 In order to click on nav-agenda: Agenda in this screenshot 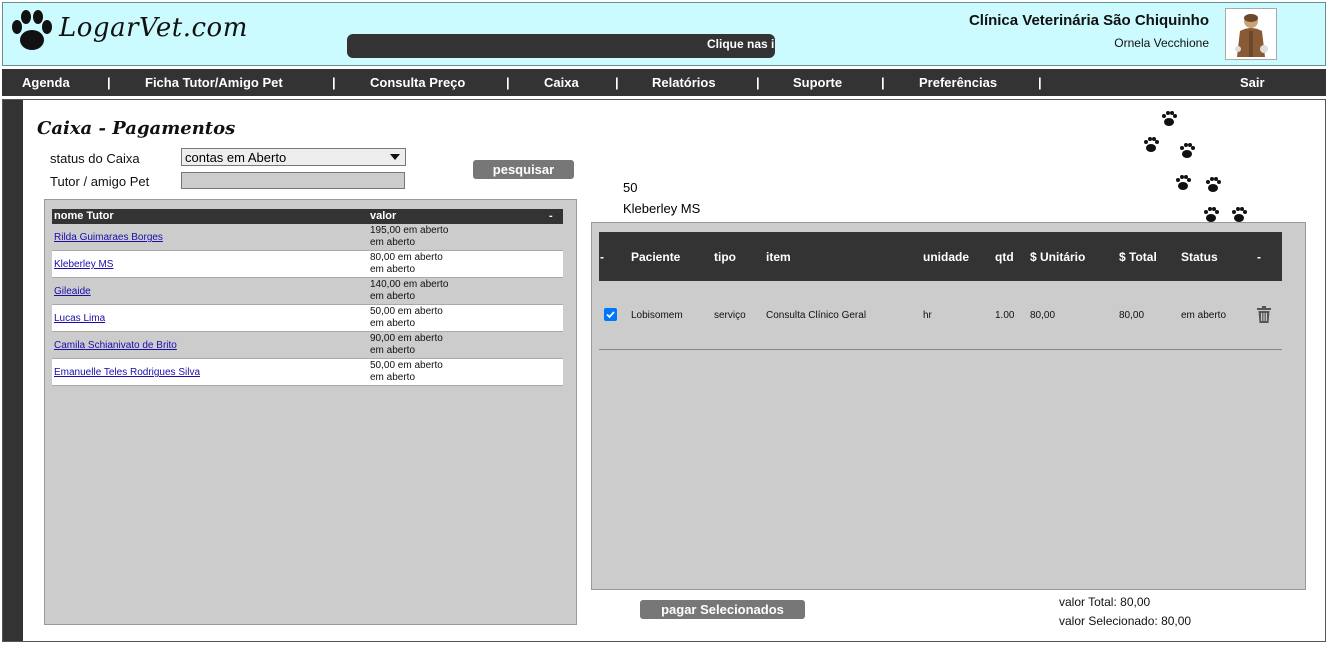, I will do `click(46, 82)`.